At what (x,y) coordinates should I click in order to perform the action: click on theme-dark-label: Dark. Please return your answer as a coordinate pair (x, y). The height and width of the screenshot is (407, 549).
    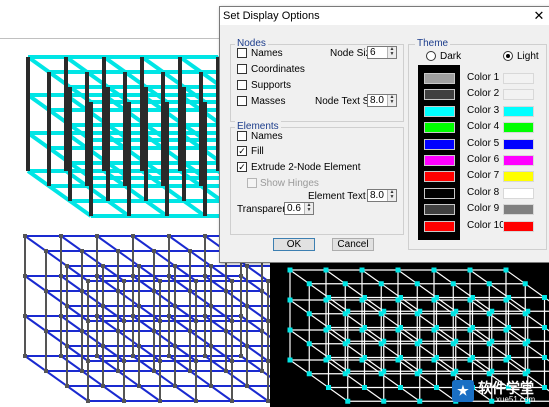
    Looking at the image, I should click on (451, 56).